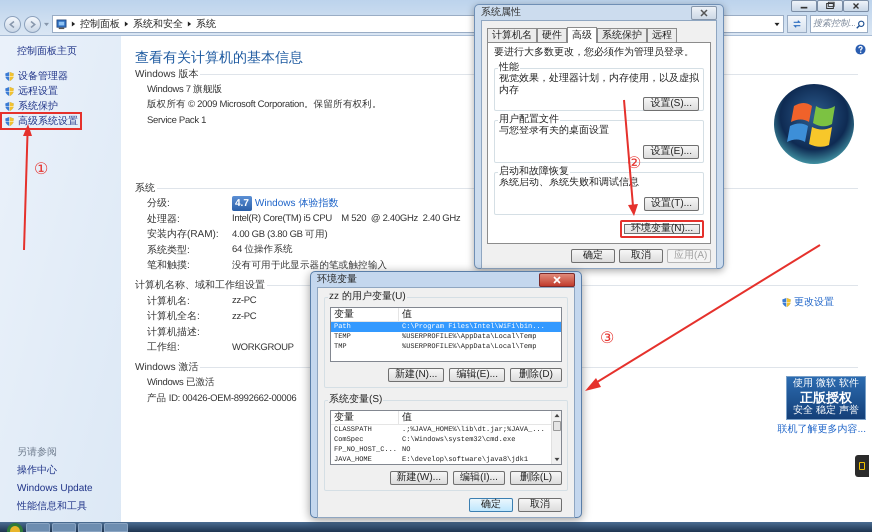  I want to click on tab: 高级, so click(582, 35).